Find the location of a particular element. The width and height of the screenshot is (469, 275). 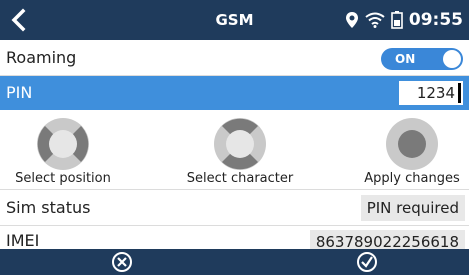

help-caption: Select position is located at coordinates (63, 178).